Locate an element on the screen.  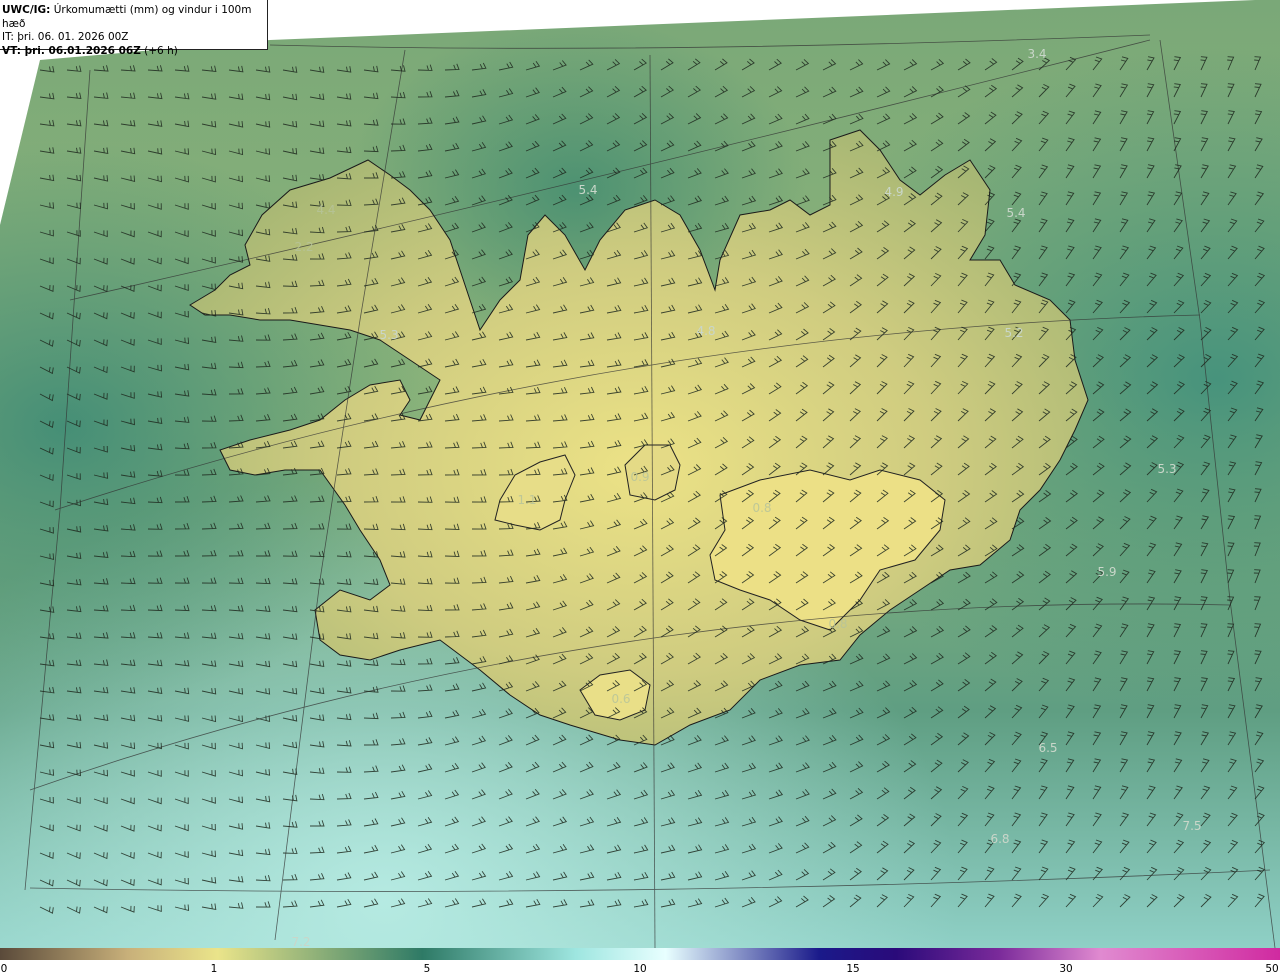
map-value: 2.2 is located at coordinates (304, 247).